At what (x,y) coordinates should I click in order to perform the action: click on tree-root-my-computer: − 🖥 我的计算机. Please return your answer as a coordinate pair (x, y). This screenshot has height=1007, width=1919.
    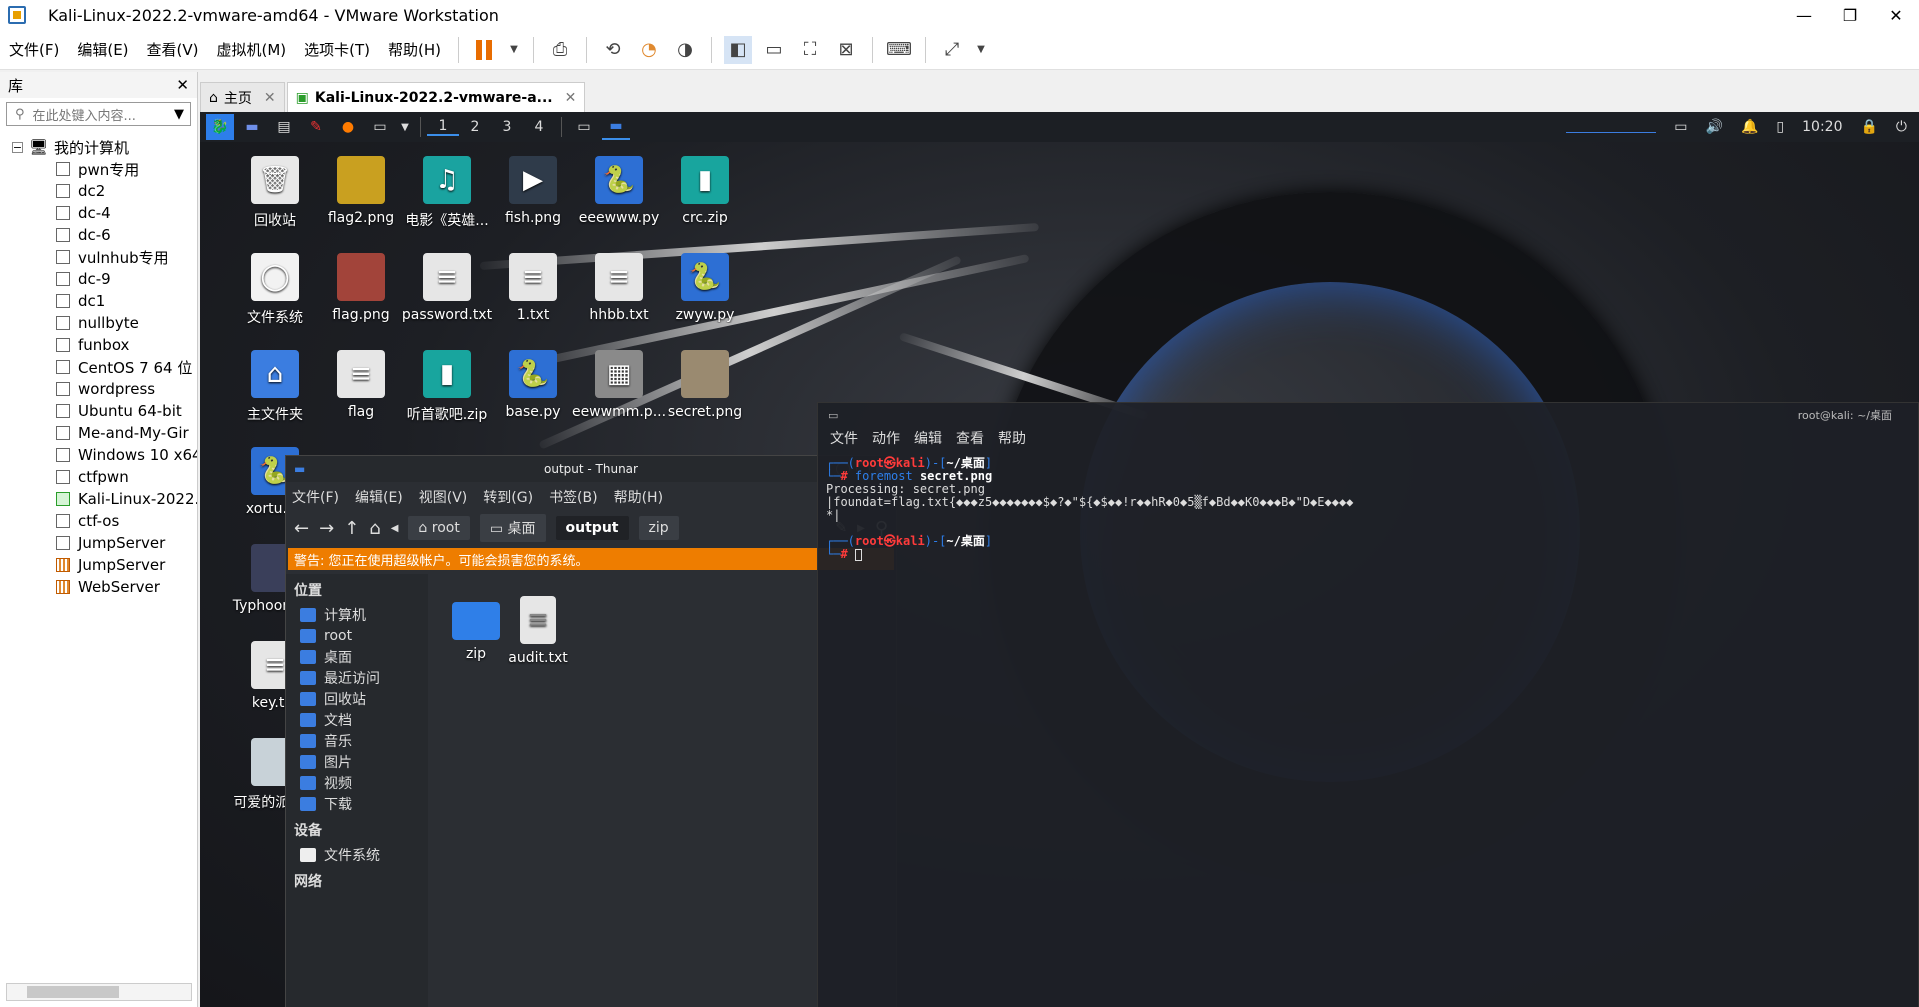
    Looking at the image, I should click on (98, 147).